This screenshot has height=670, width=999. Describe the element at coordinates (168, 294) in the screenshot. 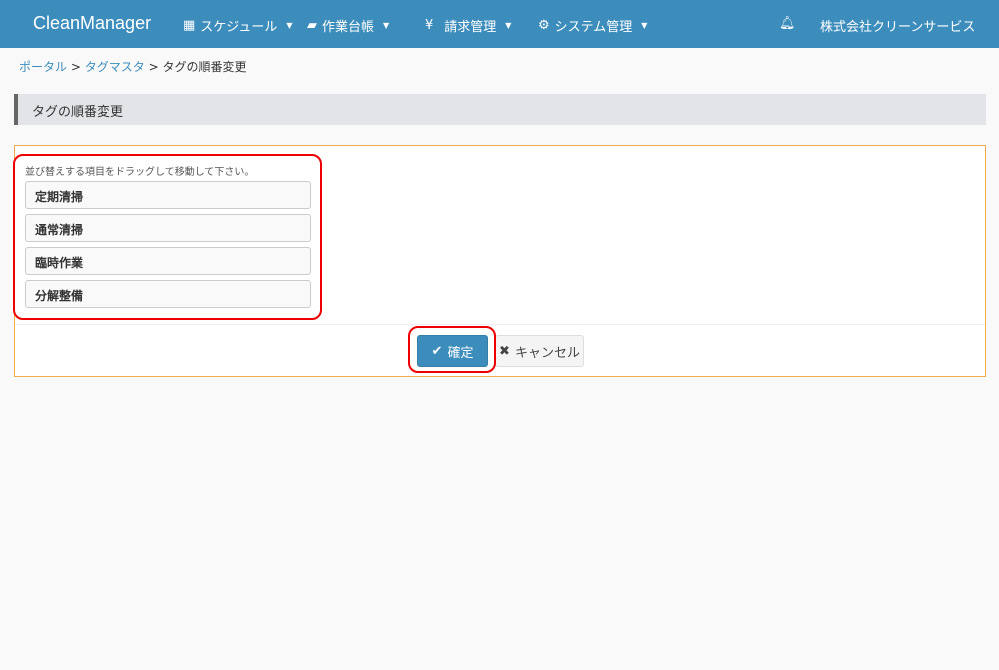

I see `sortable-item: 分解整備` at that location.